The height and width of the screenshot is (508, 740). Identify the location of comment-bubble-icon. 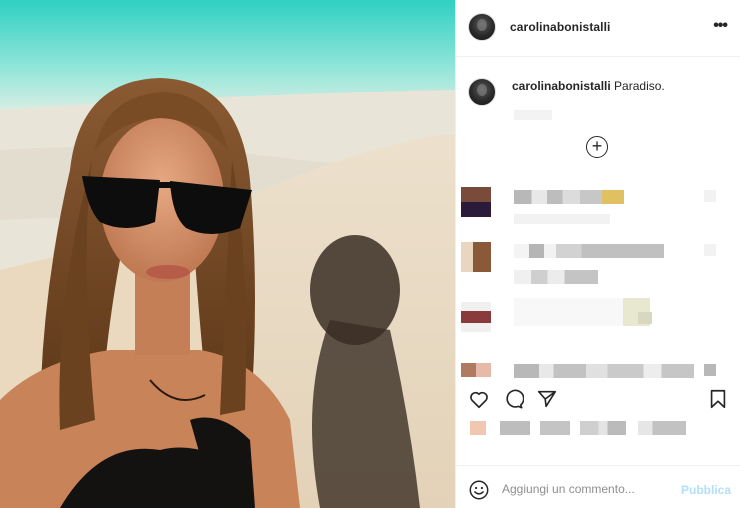
(513, 399).